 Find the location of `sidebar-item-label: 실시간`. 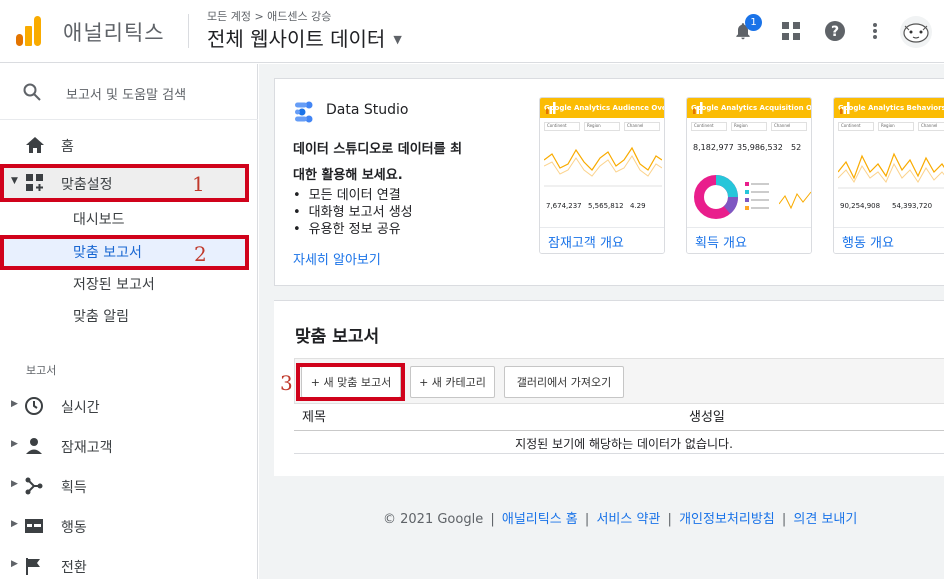

sidebar-item-label: 실시간 is located at coordinates (80, 408).